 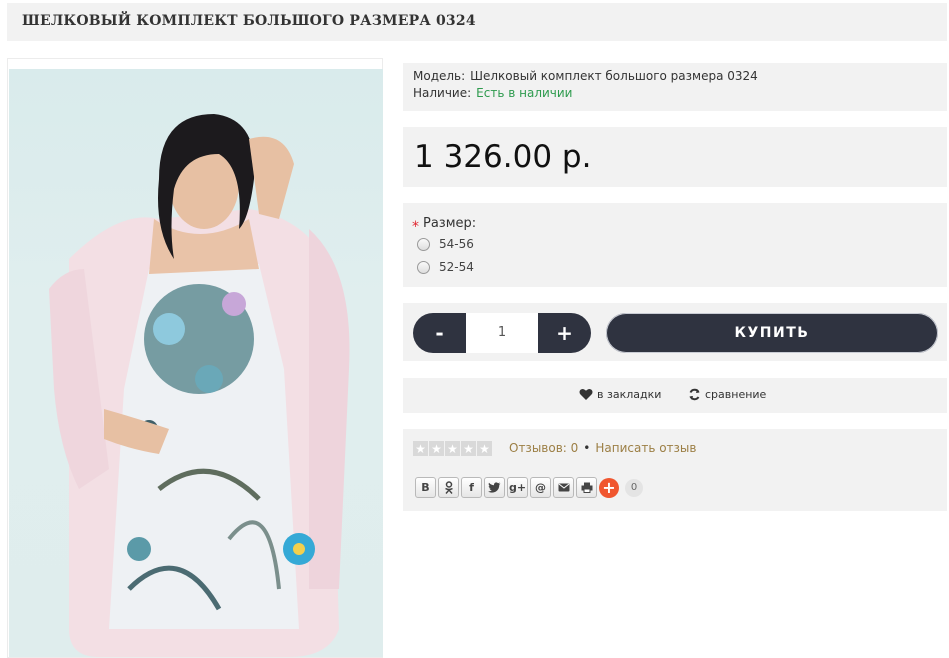 I want to click on facebook-share-button: f, so click(x=471, y=487).